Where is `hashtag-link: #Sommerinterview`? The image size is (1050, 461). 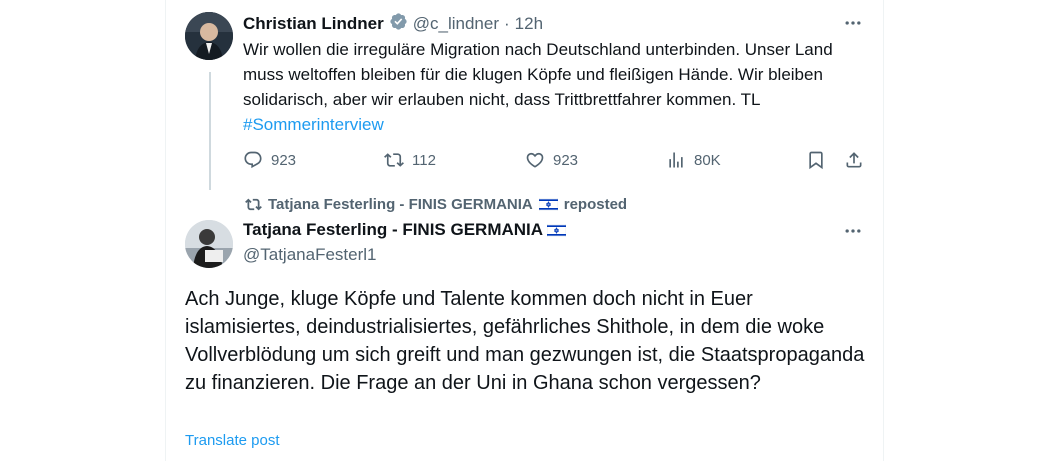 hashtag-link: #Sommerinterview is located at coordinates (313, 124).